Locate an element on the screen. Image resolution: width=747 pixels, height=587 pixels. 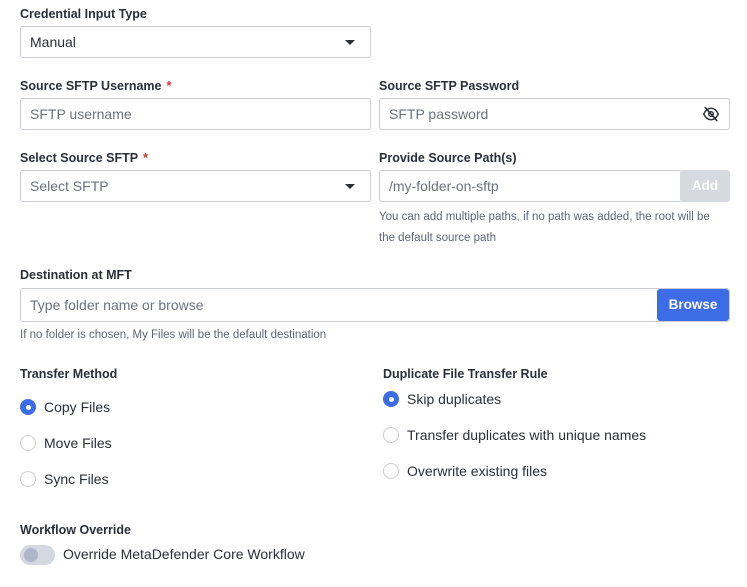
add-path-button: Add is located at coordinates (705, 186).